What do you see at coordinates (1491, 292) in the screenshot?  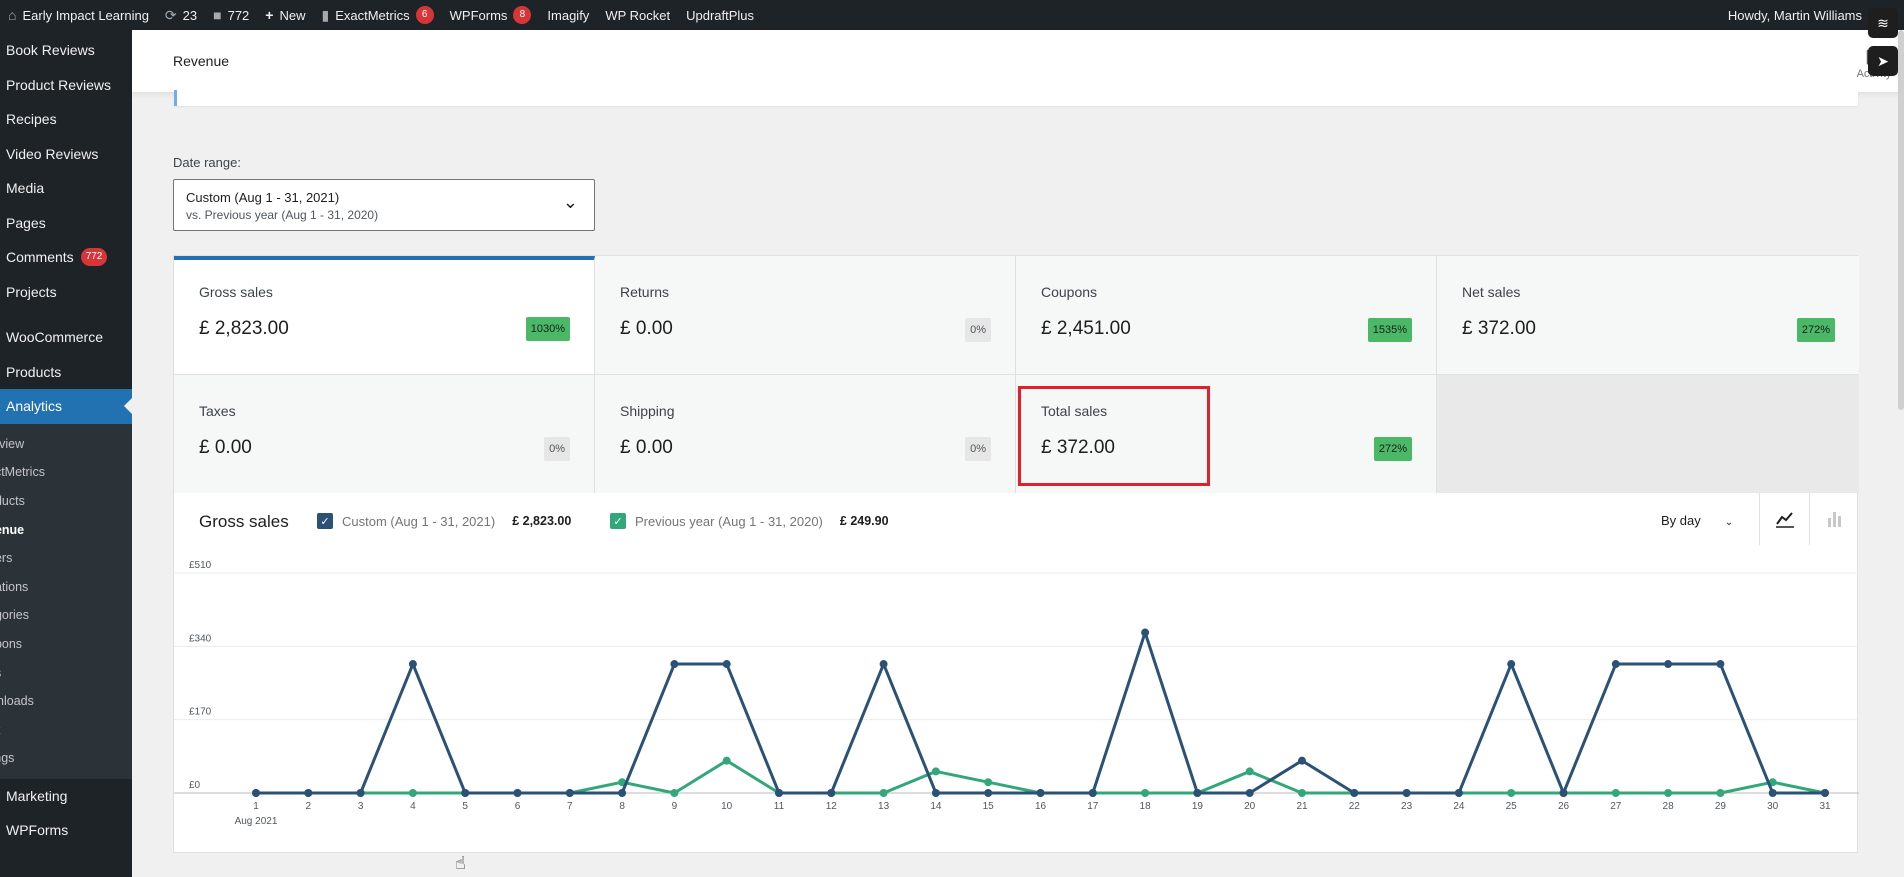 I see `card-label: Net sales` at bounding box center [1491, 292].